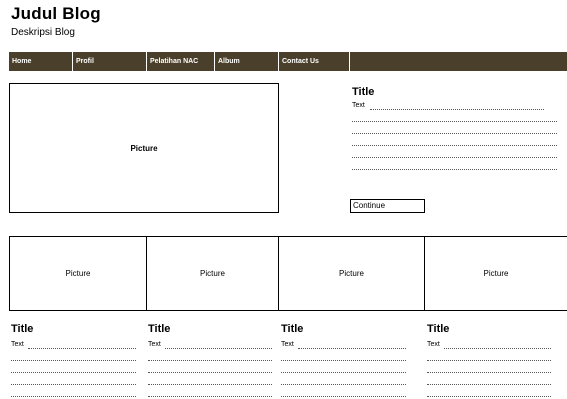  What do you see at coordinates (349, 61) in the screenshot?
I see `nav-separator` at bounding box center [349, 61].